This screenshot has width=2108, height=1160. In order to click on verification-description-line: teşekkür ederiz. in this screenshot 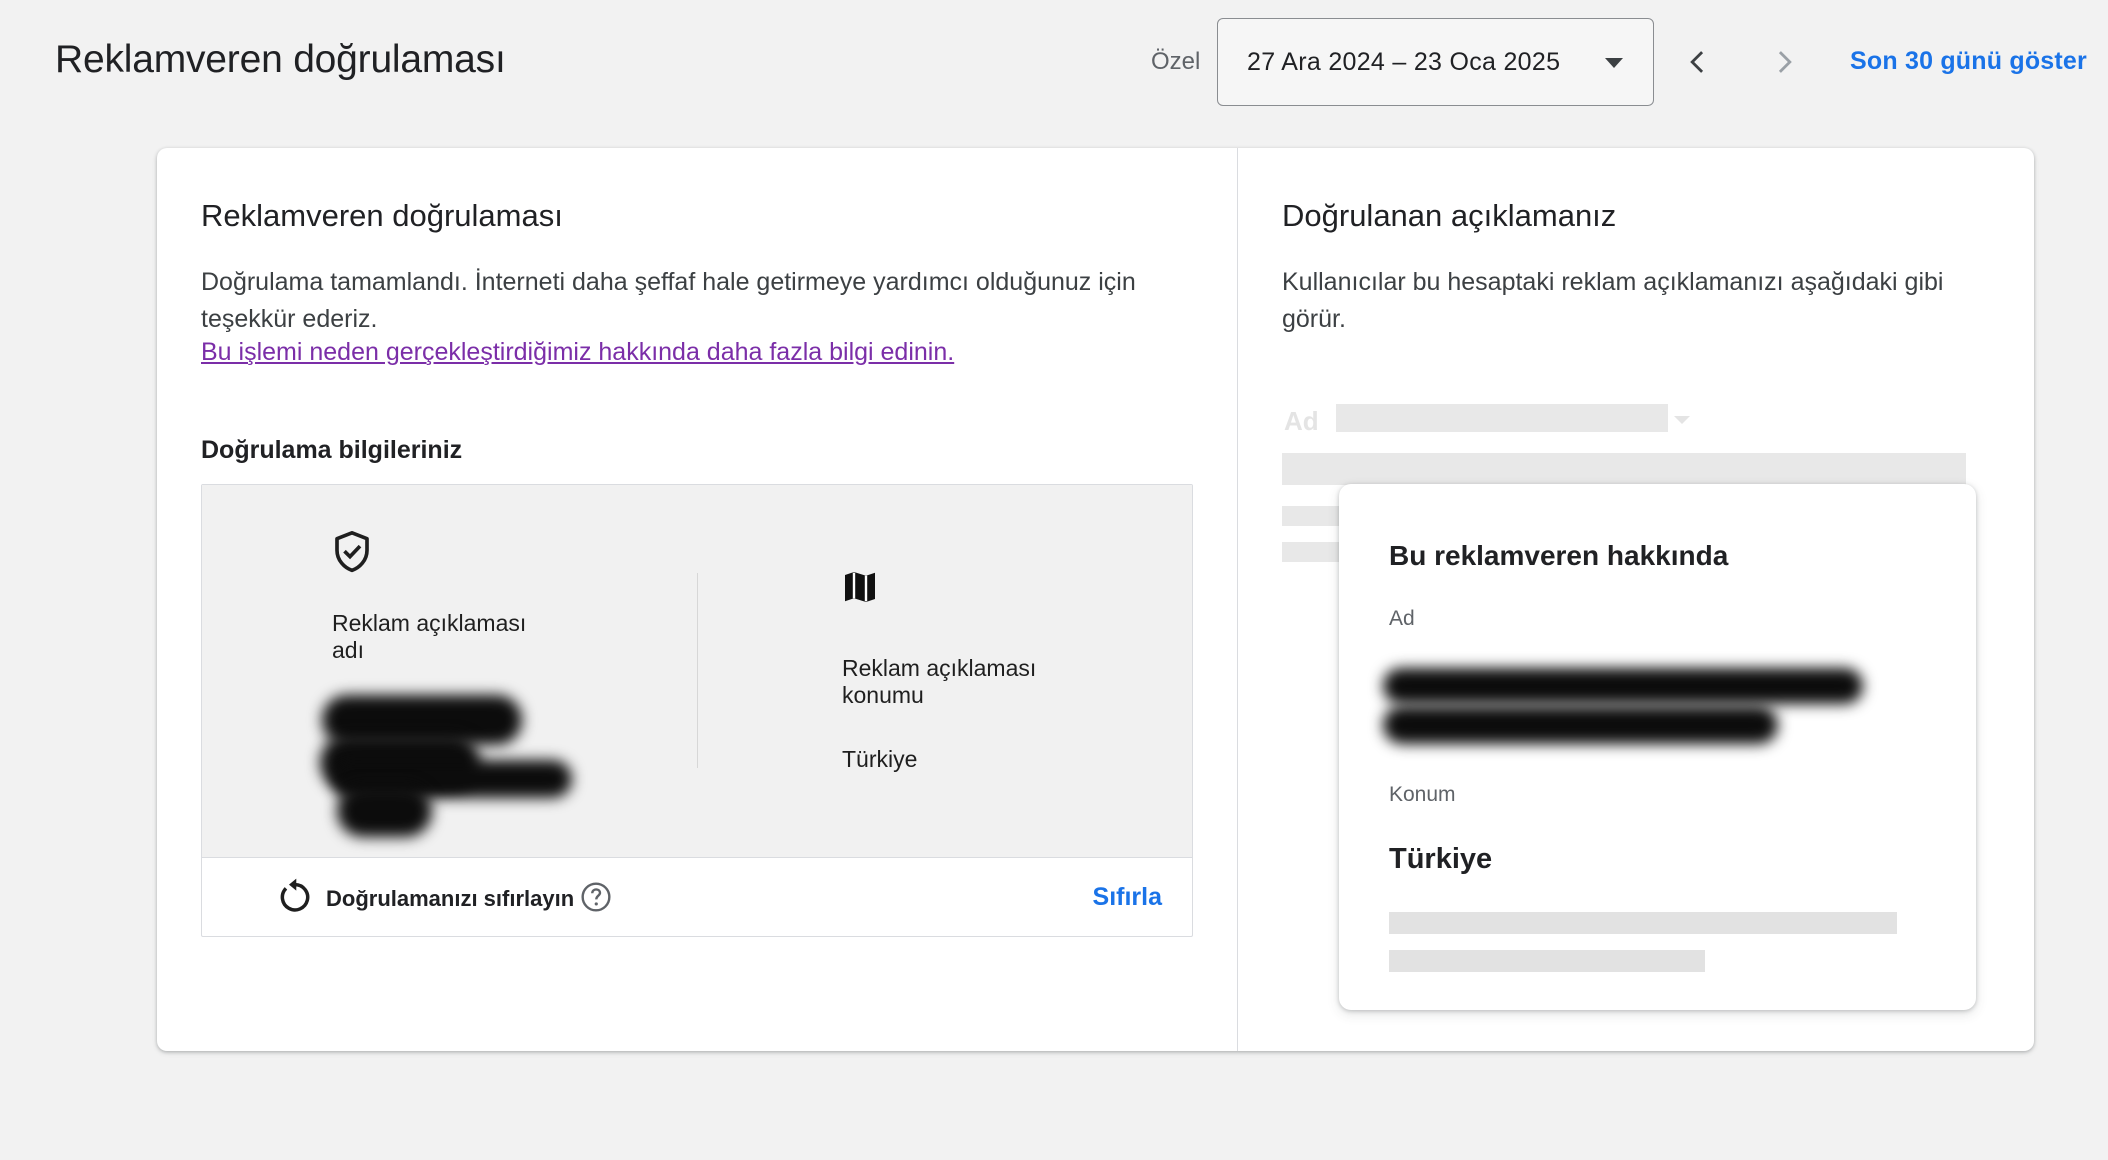, I will do `click(289, 319)`.